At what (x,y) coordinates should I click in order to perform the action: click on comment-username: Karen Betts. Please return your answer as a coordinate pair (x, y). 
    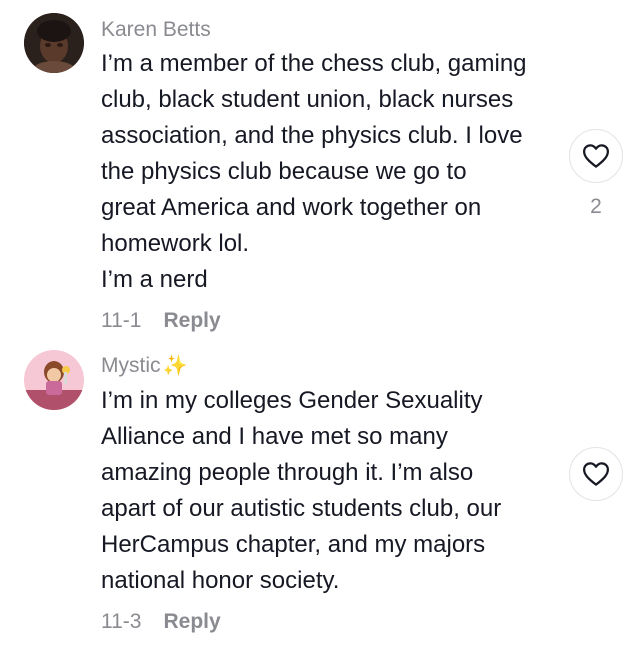
    Looking at the image, I should click on (156, 30).